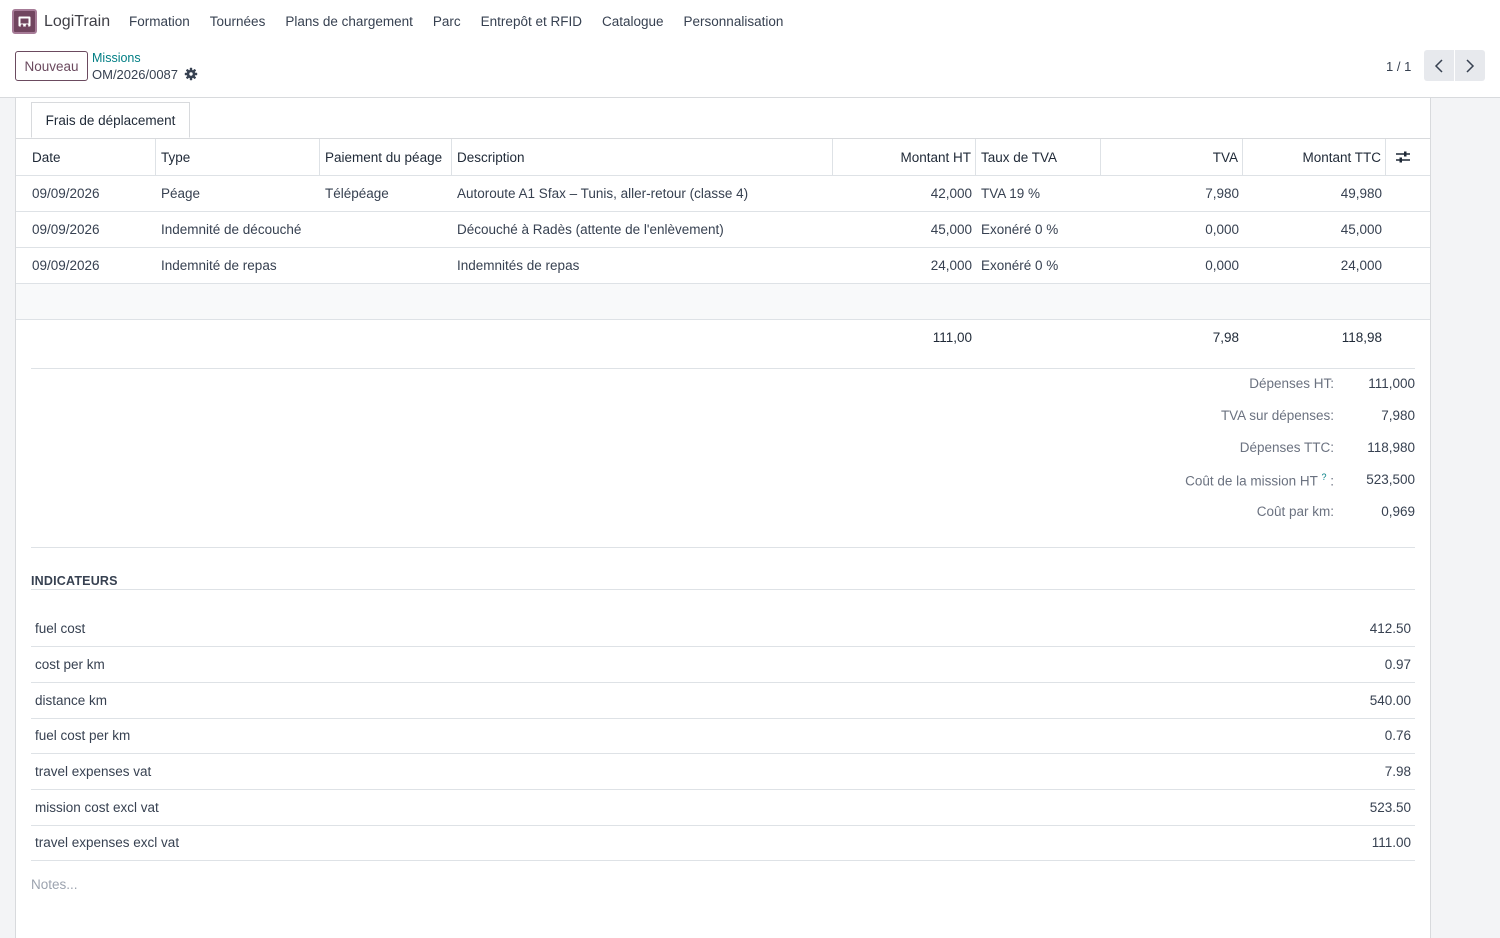  What do you see at coordinates (1391, 842) in the screenshot?
I see `indicator-value: 111.00` at bounding box center [1391, 842].